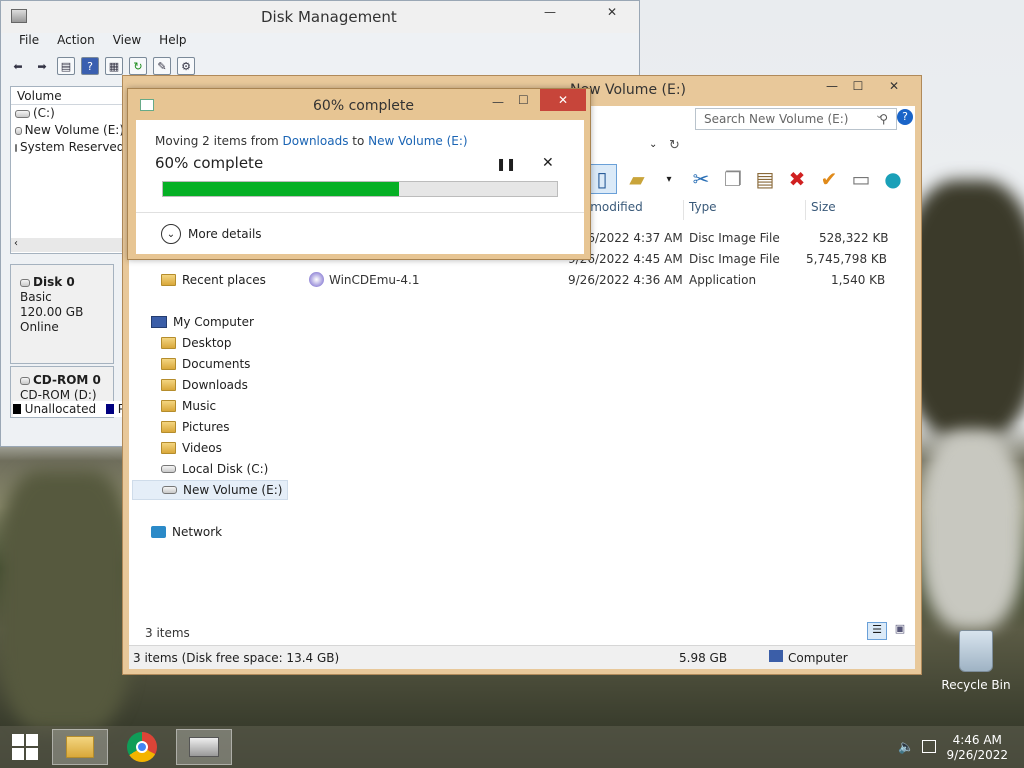 The height and width of the screenshot is (768, 1024). Describe the element at coordinates (703, 658) in the screenshot. I see `status-size: 5.98 GB` at that location.